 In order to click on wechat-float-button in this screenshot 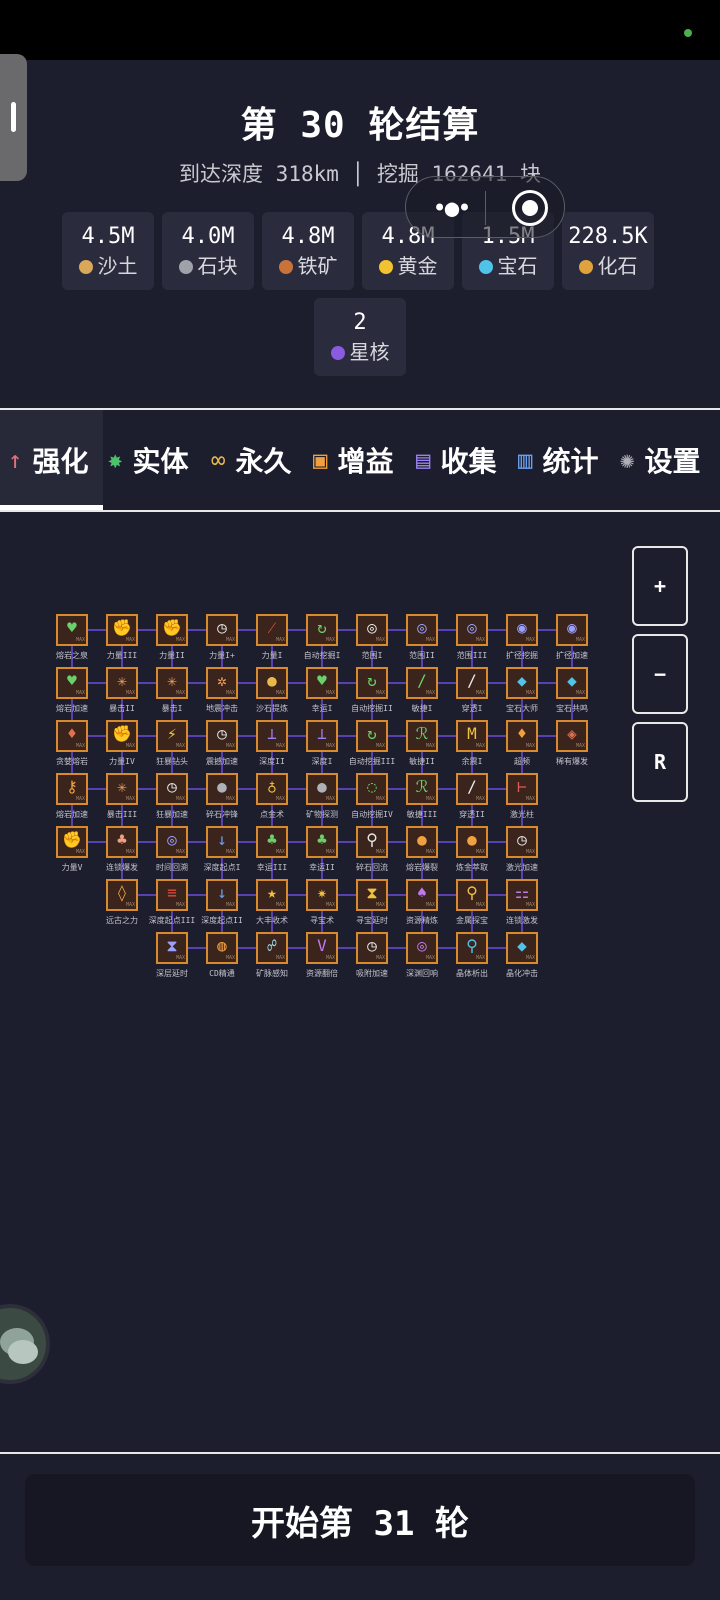, I will do `click(25, 1344)`.